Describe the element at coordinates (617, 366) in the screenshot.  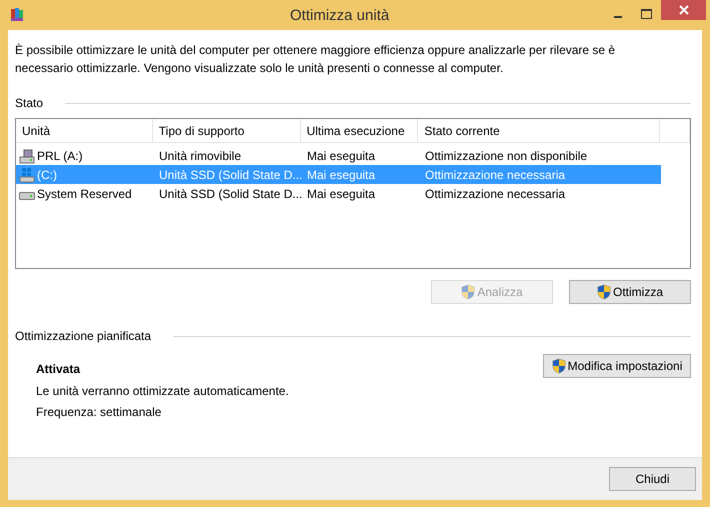
I see `change-settings-button: Modifica impostazioni` at that location.